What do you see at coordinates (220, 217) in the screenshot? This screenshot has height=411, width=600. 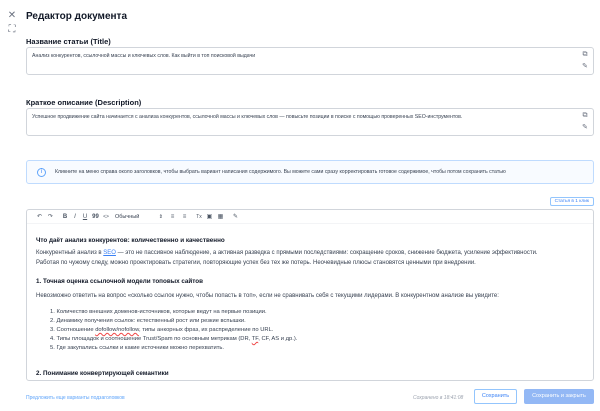 I see `table-icon: ▦` at bounding box center [220, 217].